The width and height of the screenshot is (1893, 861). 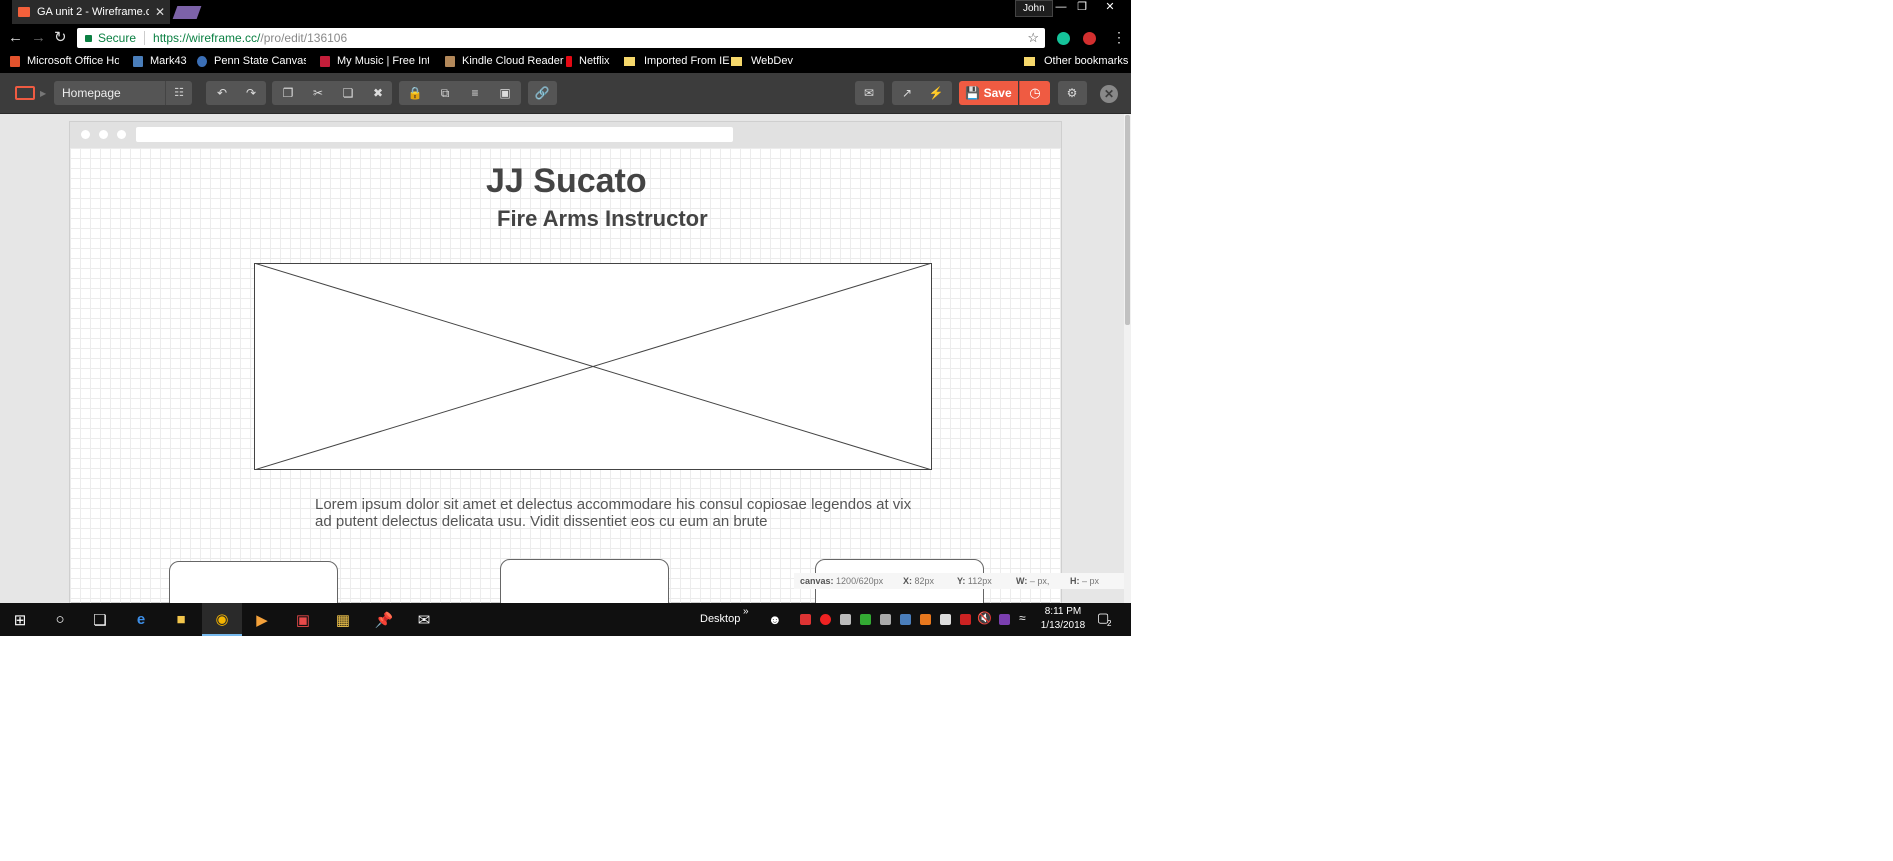 What do you see at coordinates (542, 93) in the screenshot?
I see `link-icon: 🔗` at bounding box center [542, 93].